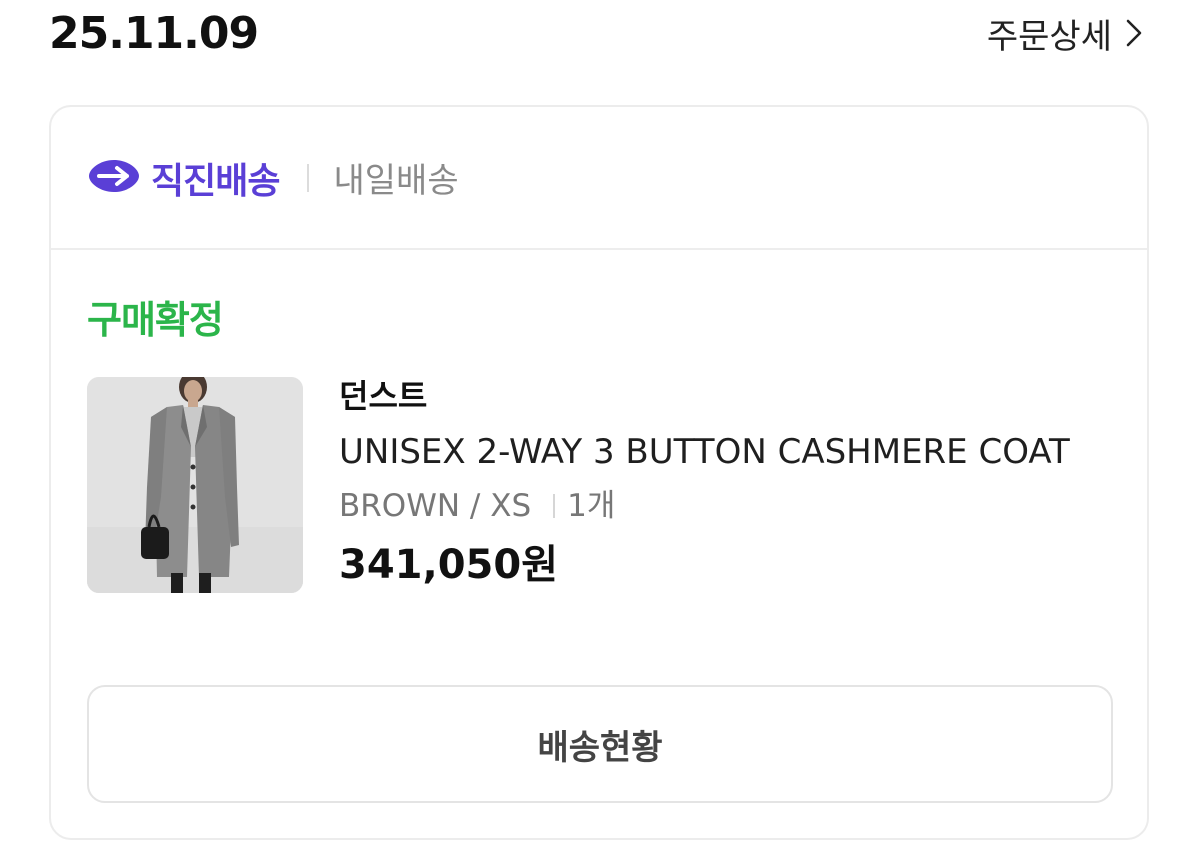 The image size is (1200, 862). What do you see at coordinates (396, 181) in the screenshot?
I see `delivery-type-label: 내일배송` at bounding box center [396, 181].